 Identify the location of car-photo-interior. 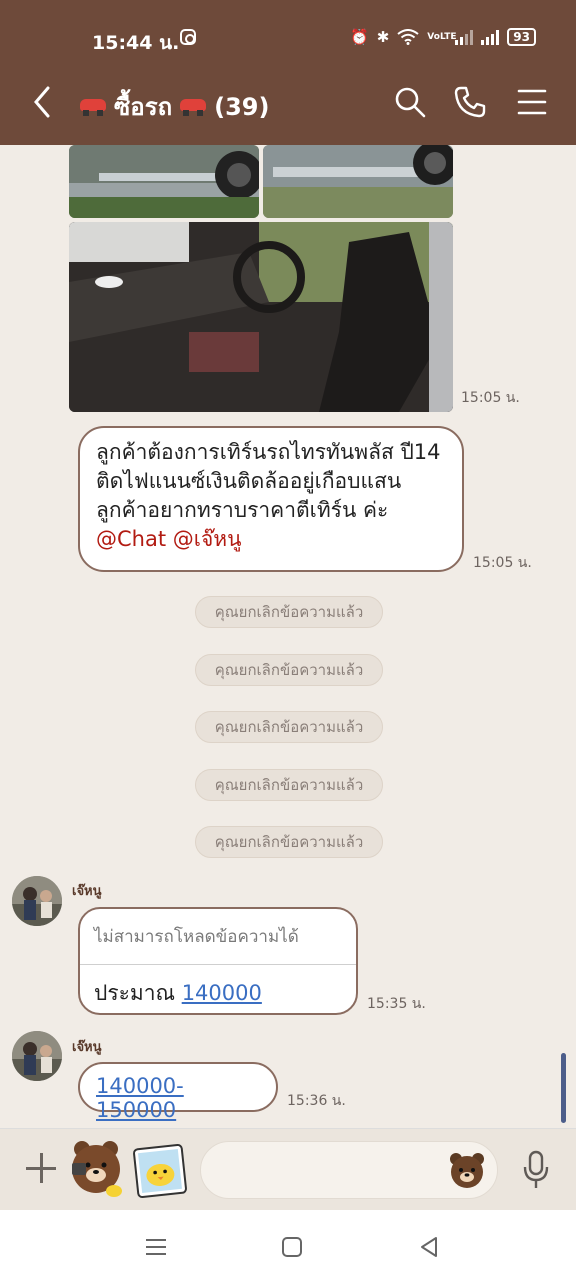
(261, 317).